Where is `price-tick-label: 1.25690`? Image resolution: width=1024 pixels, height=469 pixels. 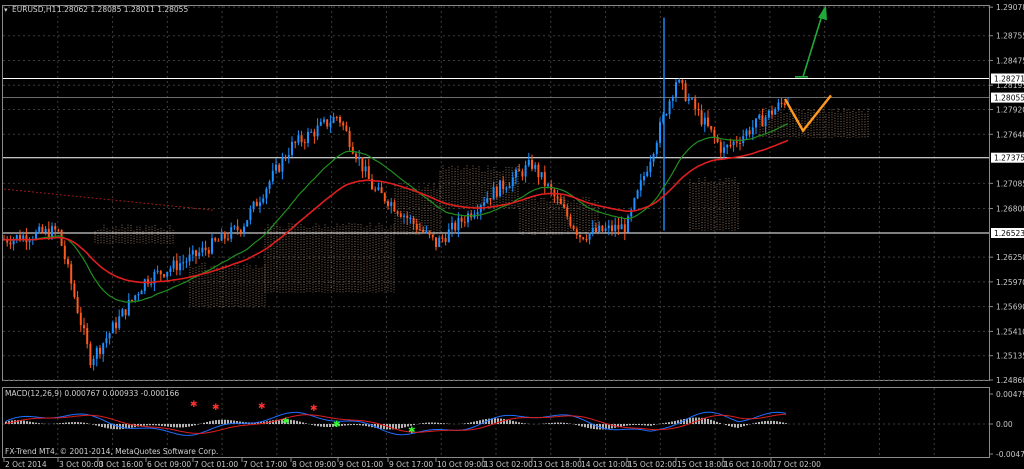
price-tick-label: 1.25690 is located at coordinates (1010, 307).